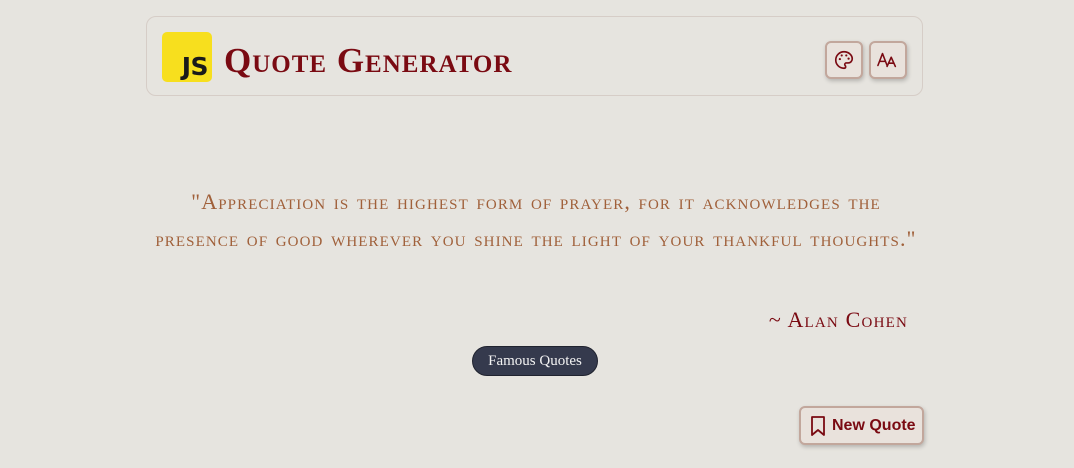 Image resolution: width=1074 pixels, height=468 pixels. Describe the element at coordinates (534, 56) in the screenshot. I see `app-header: JS Quote Generator` at that location.